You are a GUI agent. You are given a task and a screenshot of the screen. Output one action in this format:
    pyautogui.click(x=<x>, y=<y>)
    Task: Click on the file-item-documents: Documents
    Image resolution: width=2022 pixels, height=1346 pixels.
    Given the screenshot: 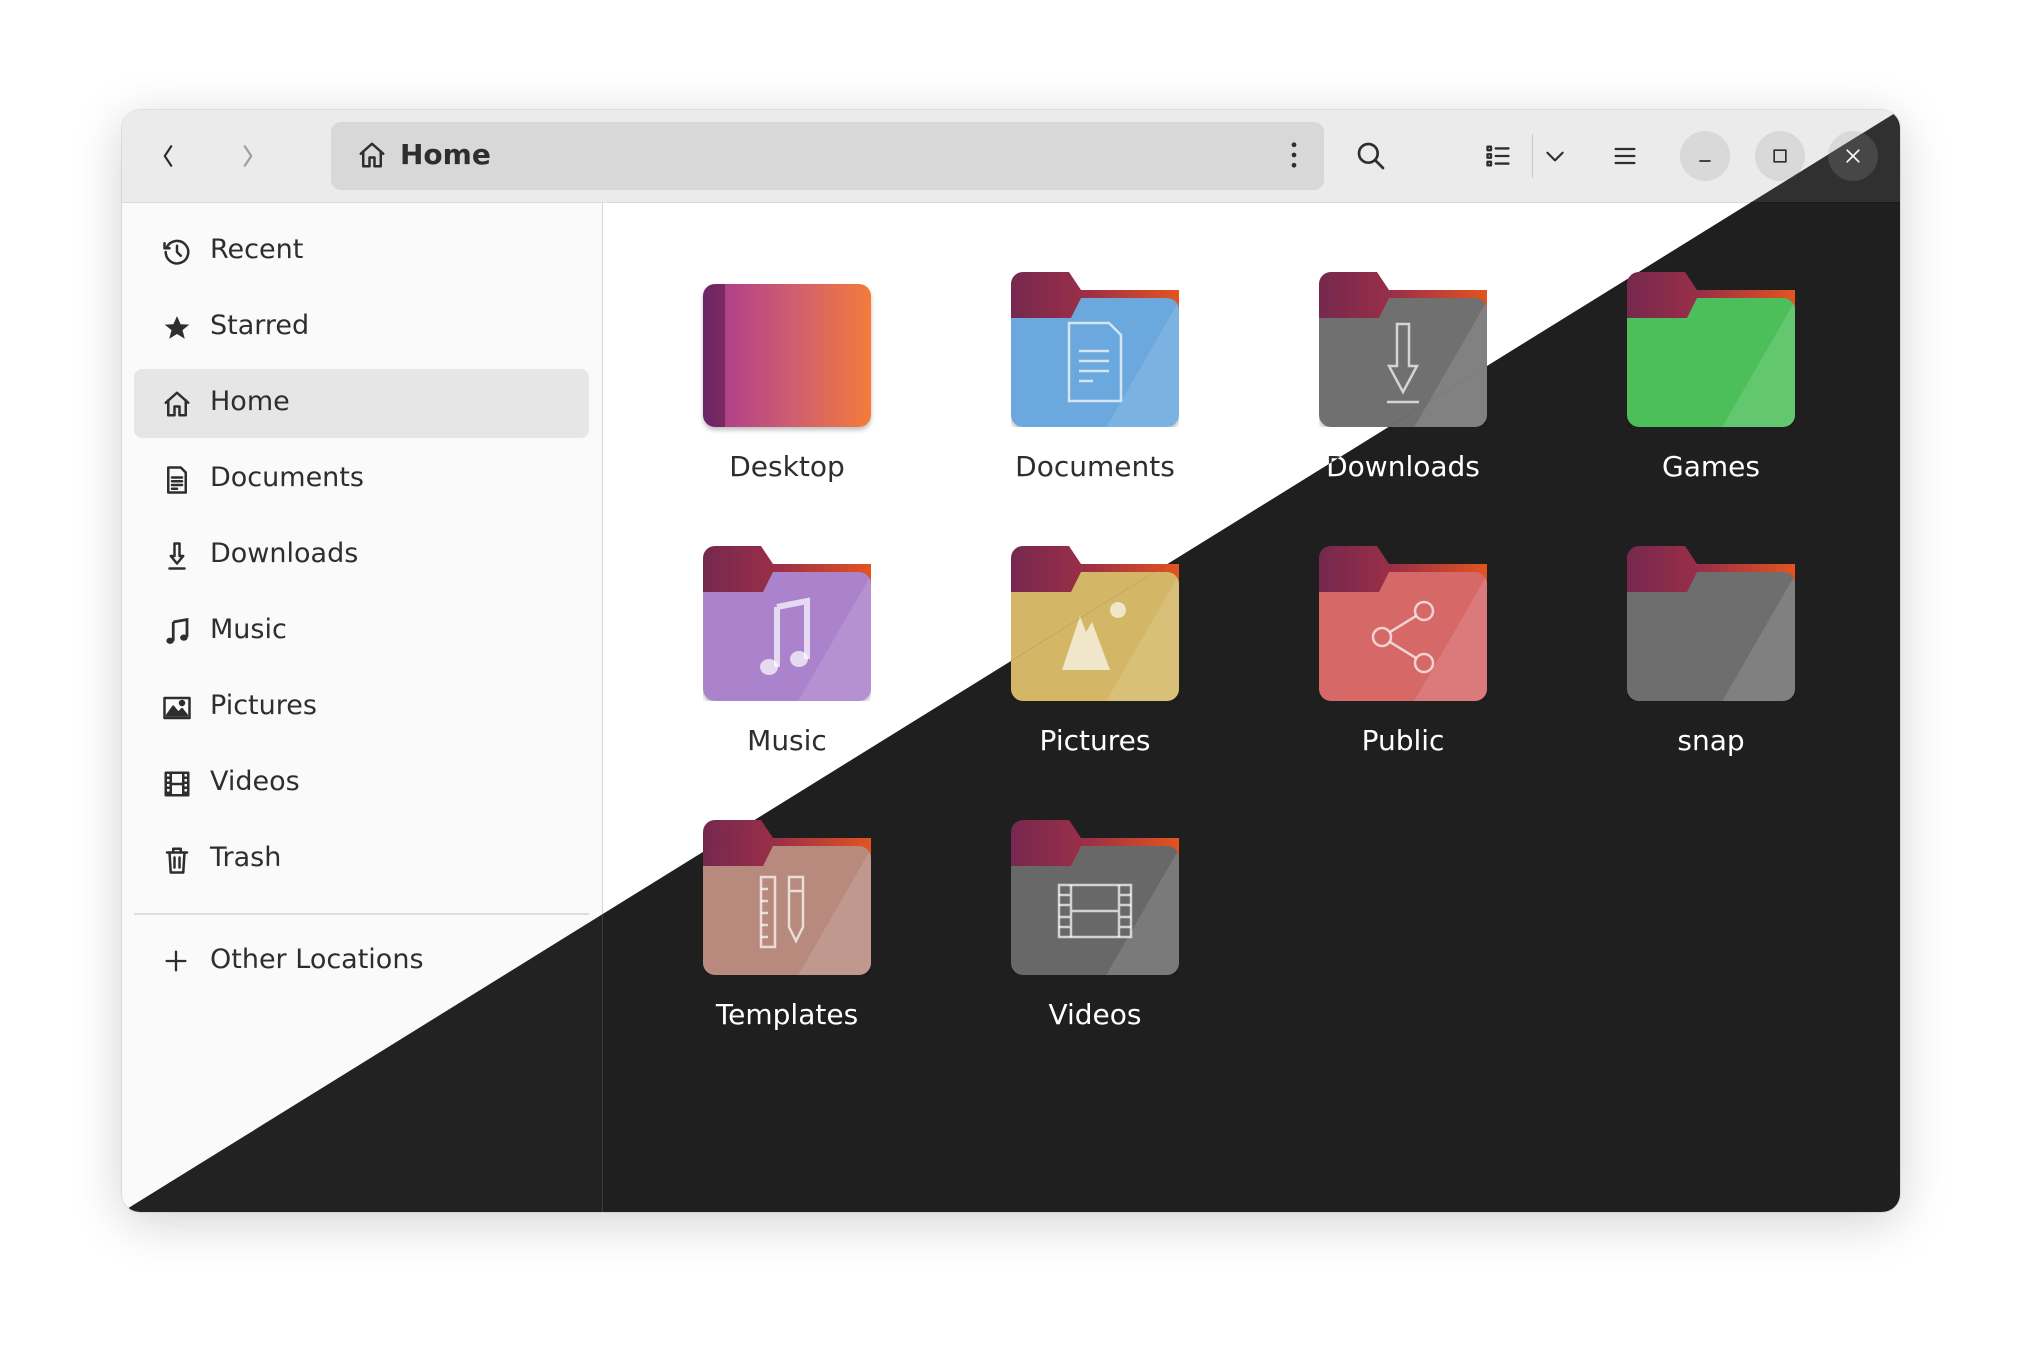 What is the action you would take?
    pyautogui.click(x=1095, y=407)
    